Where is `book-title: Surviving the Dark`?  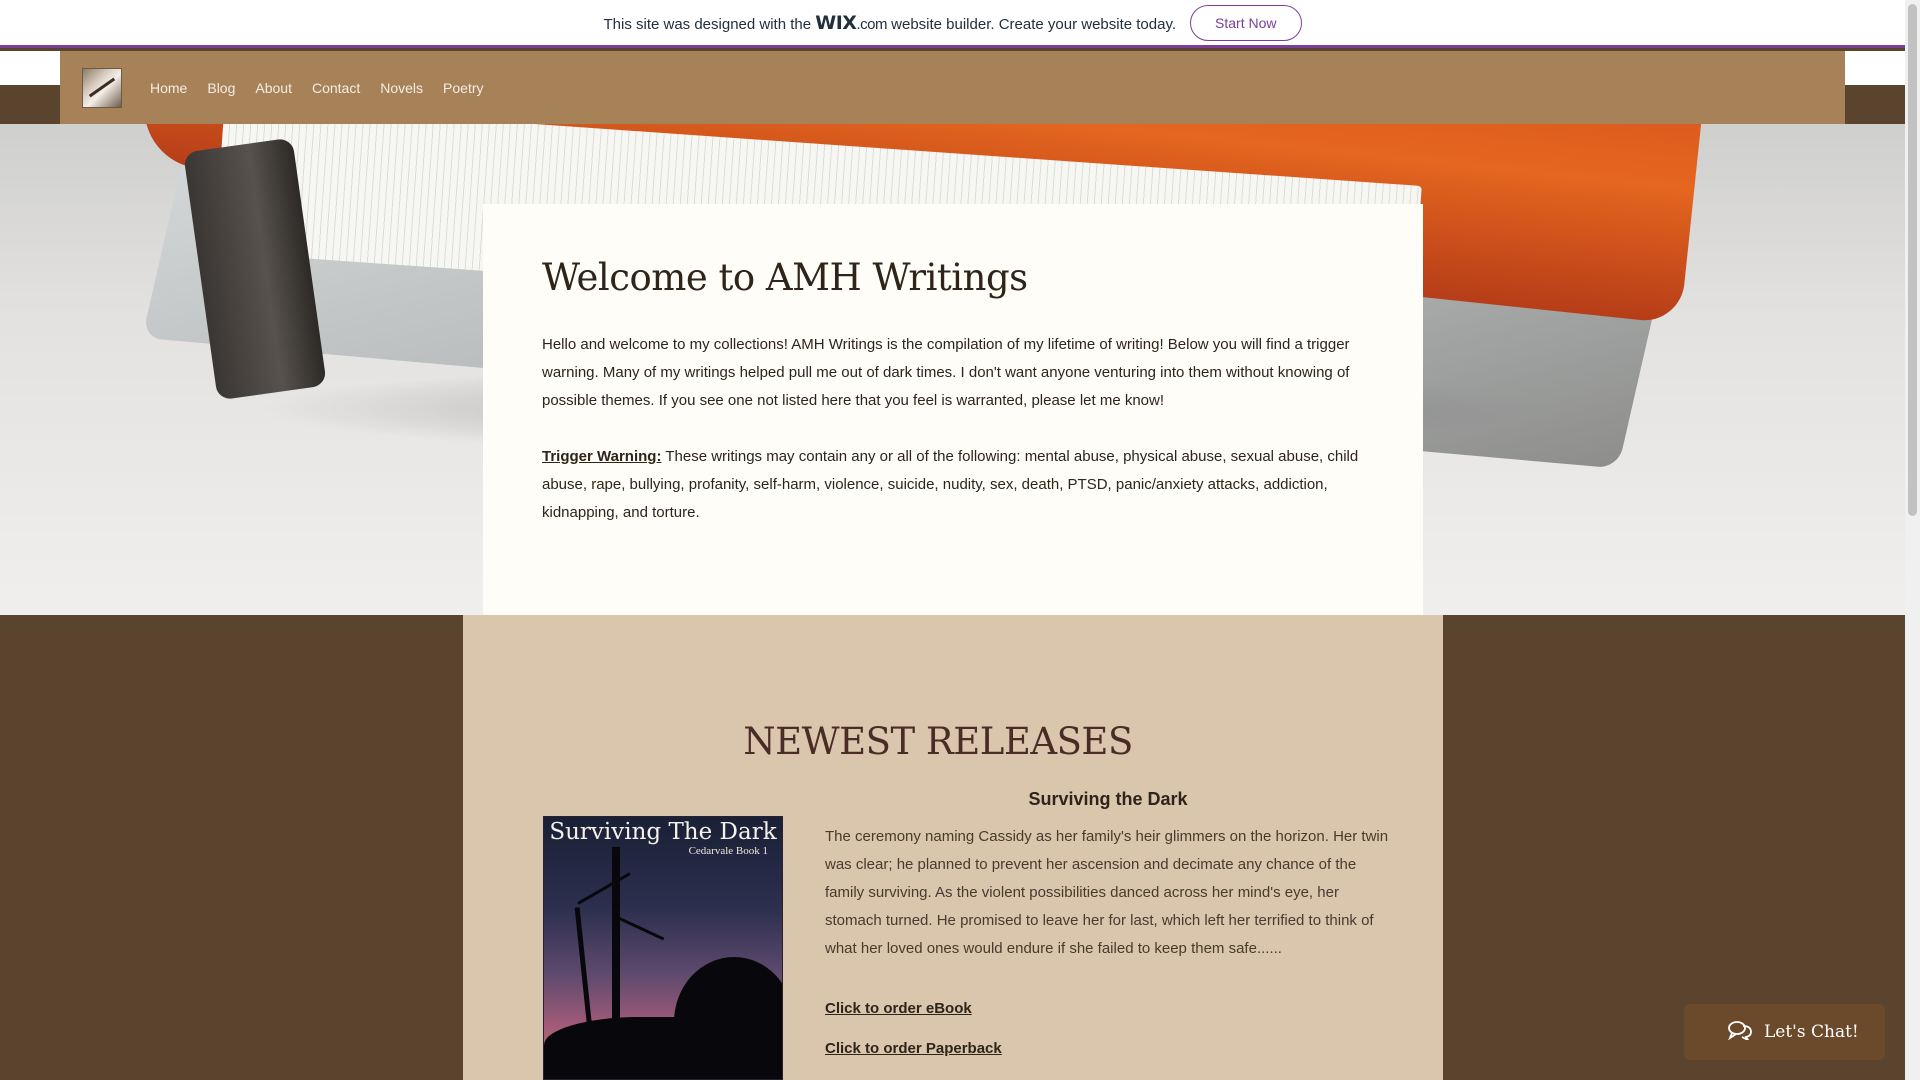
book-title: Surviving the Dark is located at coordinates (1108, 799).